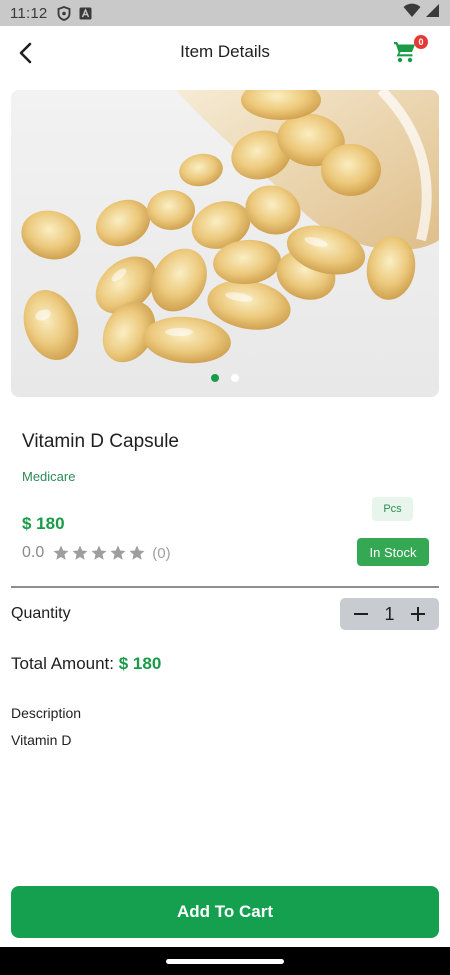 This screenshot has width=450, height=975. I want to click on stock-status-badge: In Stock, so click(393, 552).